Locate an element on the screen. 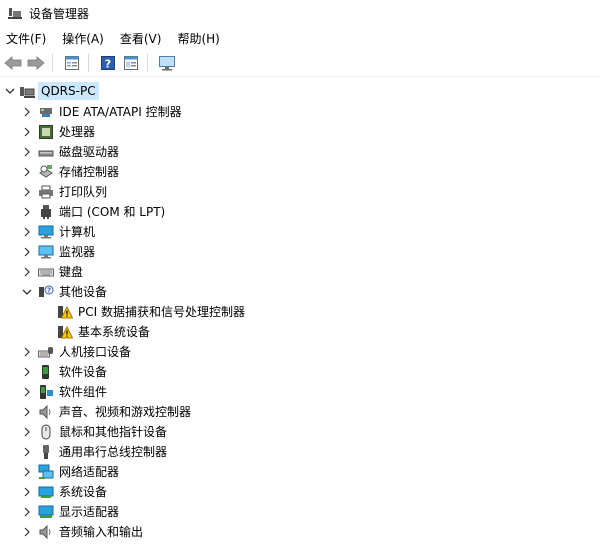 The width and height of the screenshot is (600, 547). tree-item-label: IDE ATA/ATAPI 控制器 is located at coordinates (120, 112).